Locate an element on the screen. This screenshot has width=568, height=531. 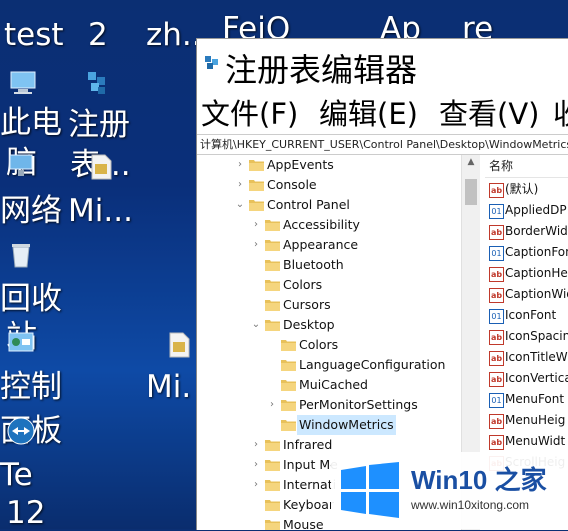
value-name: IconVertica is located at coordinates (536, 378).